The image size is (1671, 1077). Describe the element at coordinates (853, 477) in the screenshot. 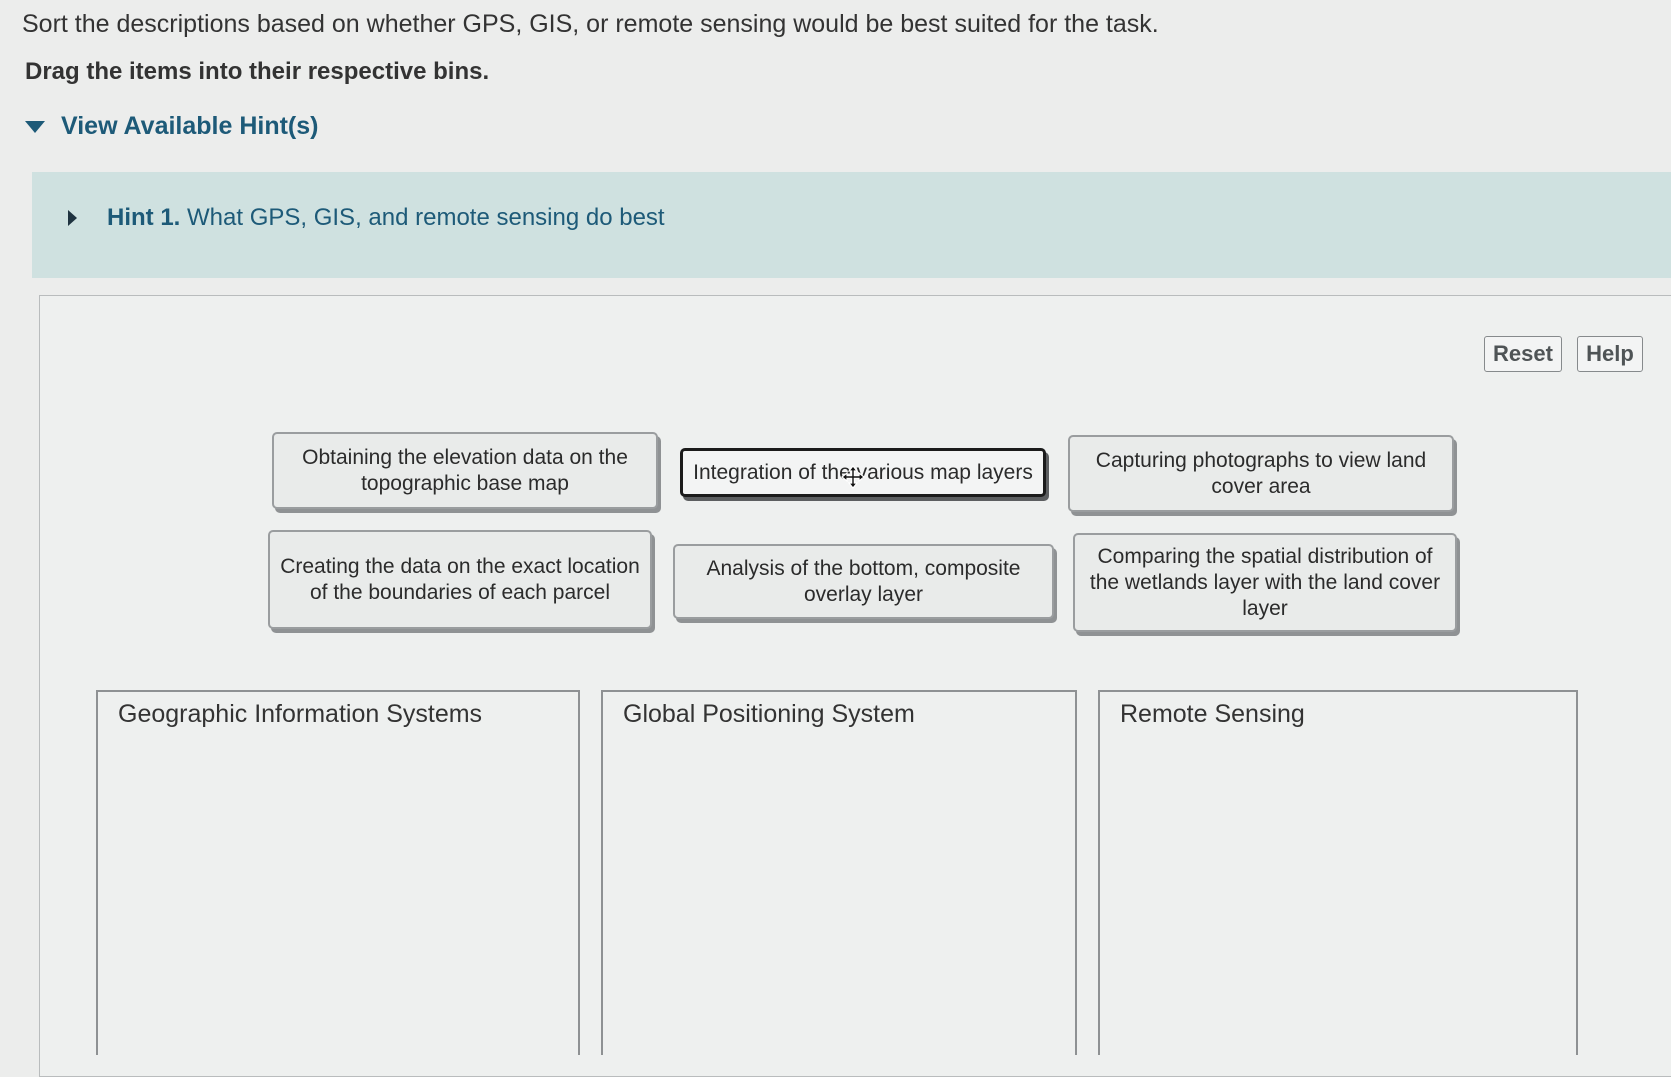

I see `move-cursor-icon` at that location.